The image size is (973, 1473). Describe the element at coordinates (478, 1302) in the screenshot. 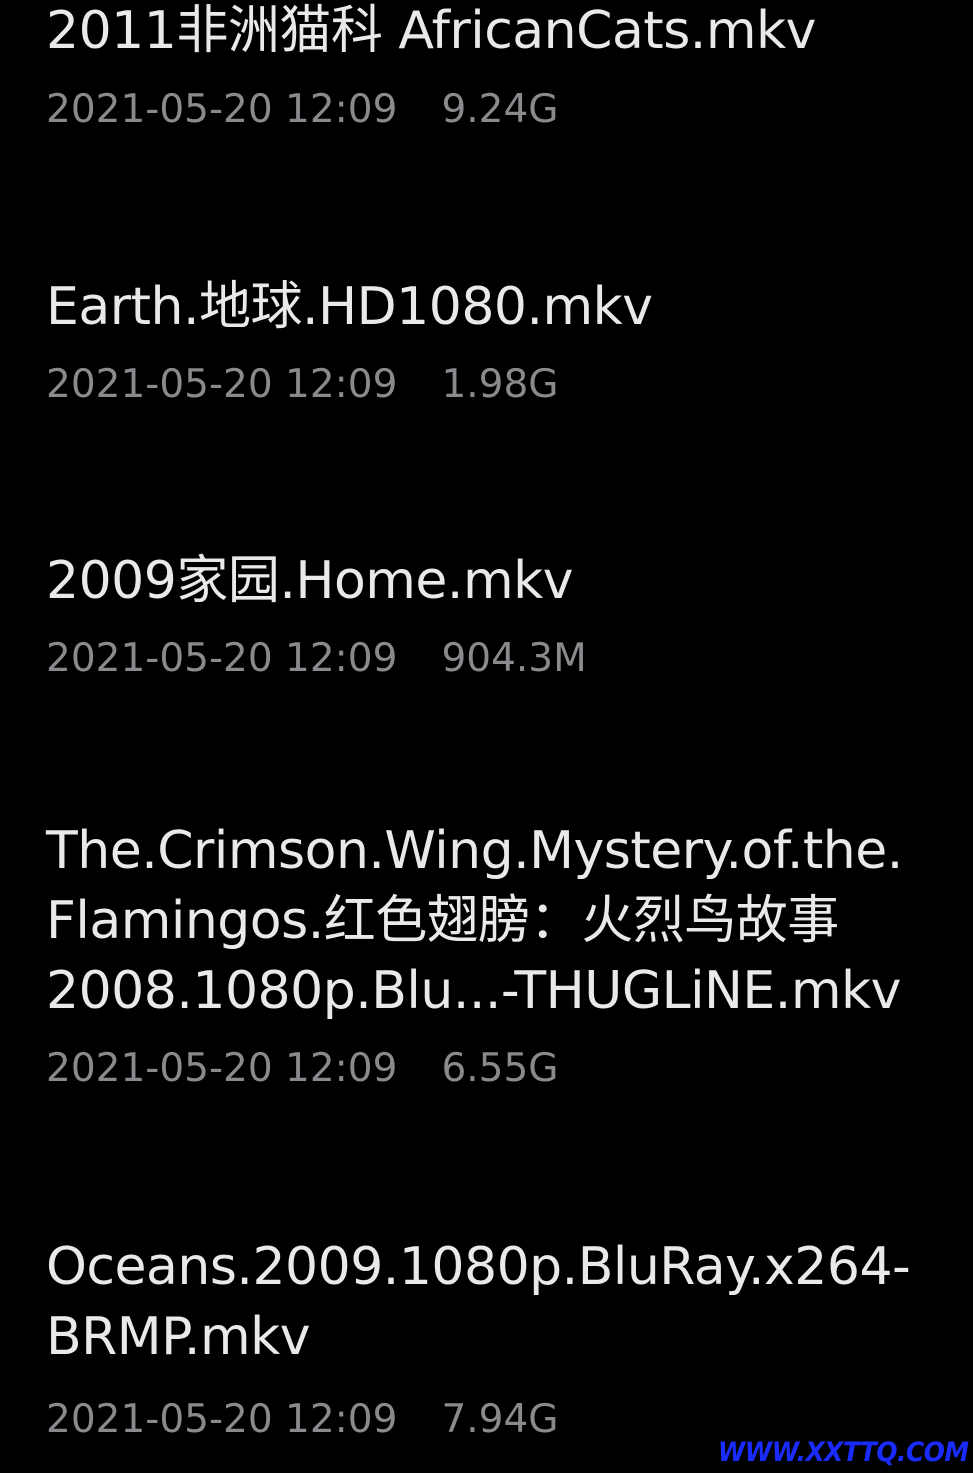

I see `file-name: Oceans.2009.1080p.BluRay.x264- BRMP.mkv` at that location.